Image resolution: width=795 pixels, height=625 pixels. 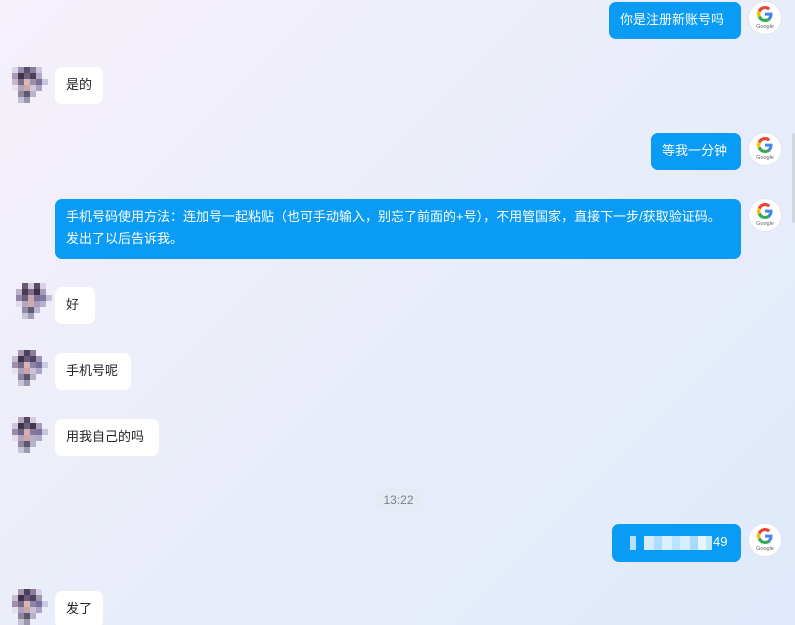 I want to click on redacted-phone-number, so click(x=668, y=542).